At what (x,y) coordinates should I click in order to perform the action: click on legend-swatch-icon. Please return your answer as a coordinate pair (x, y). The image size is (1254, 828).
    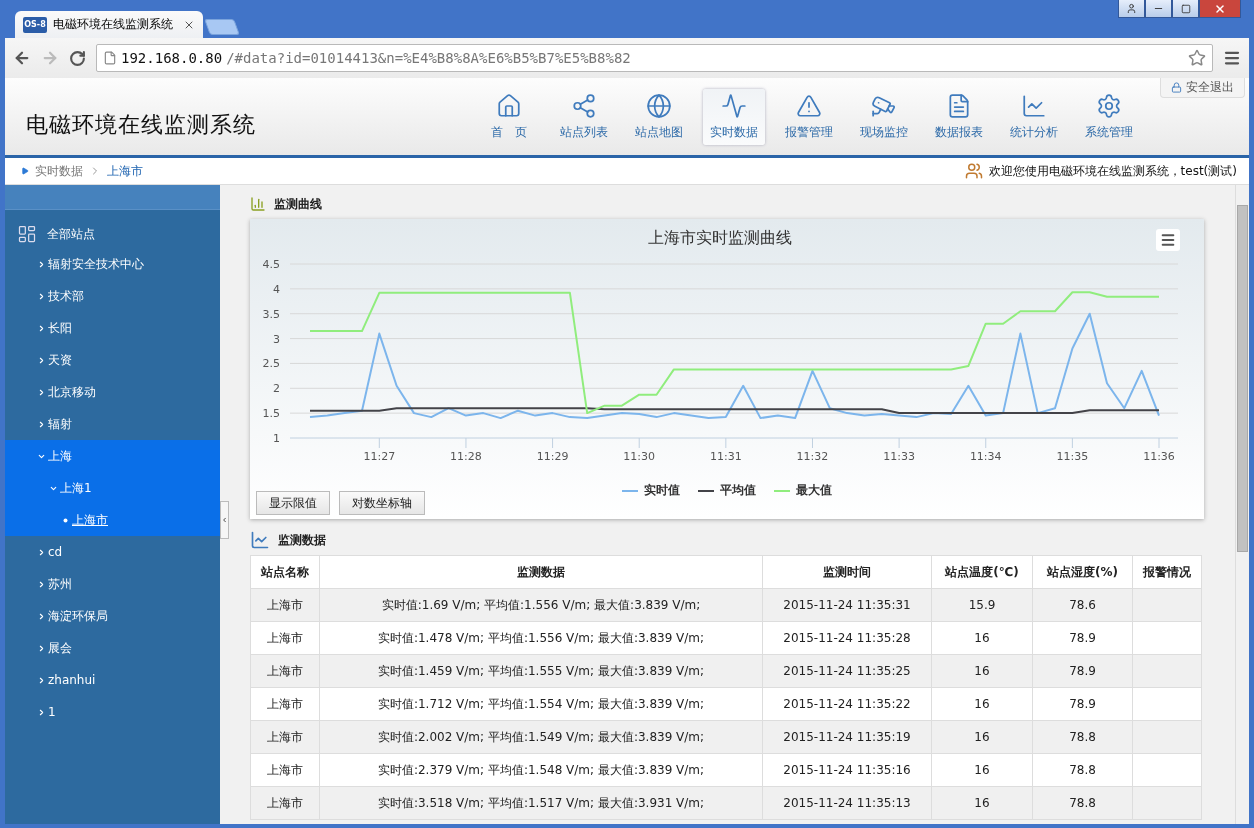
    Looking at the image, I should click on (630, 490).